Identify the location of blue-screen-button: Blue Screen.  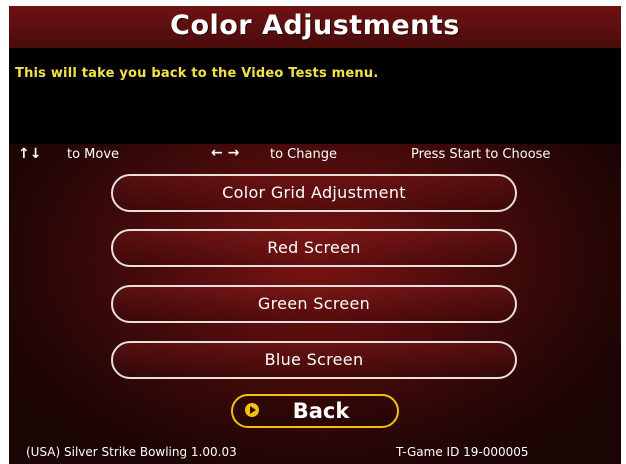
(314, 360).